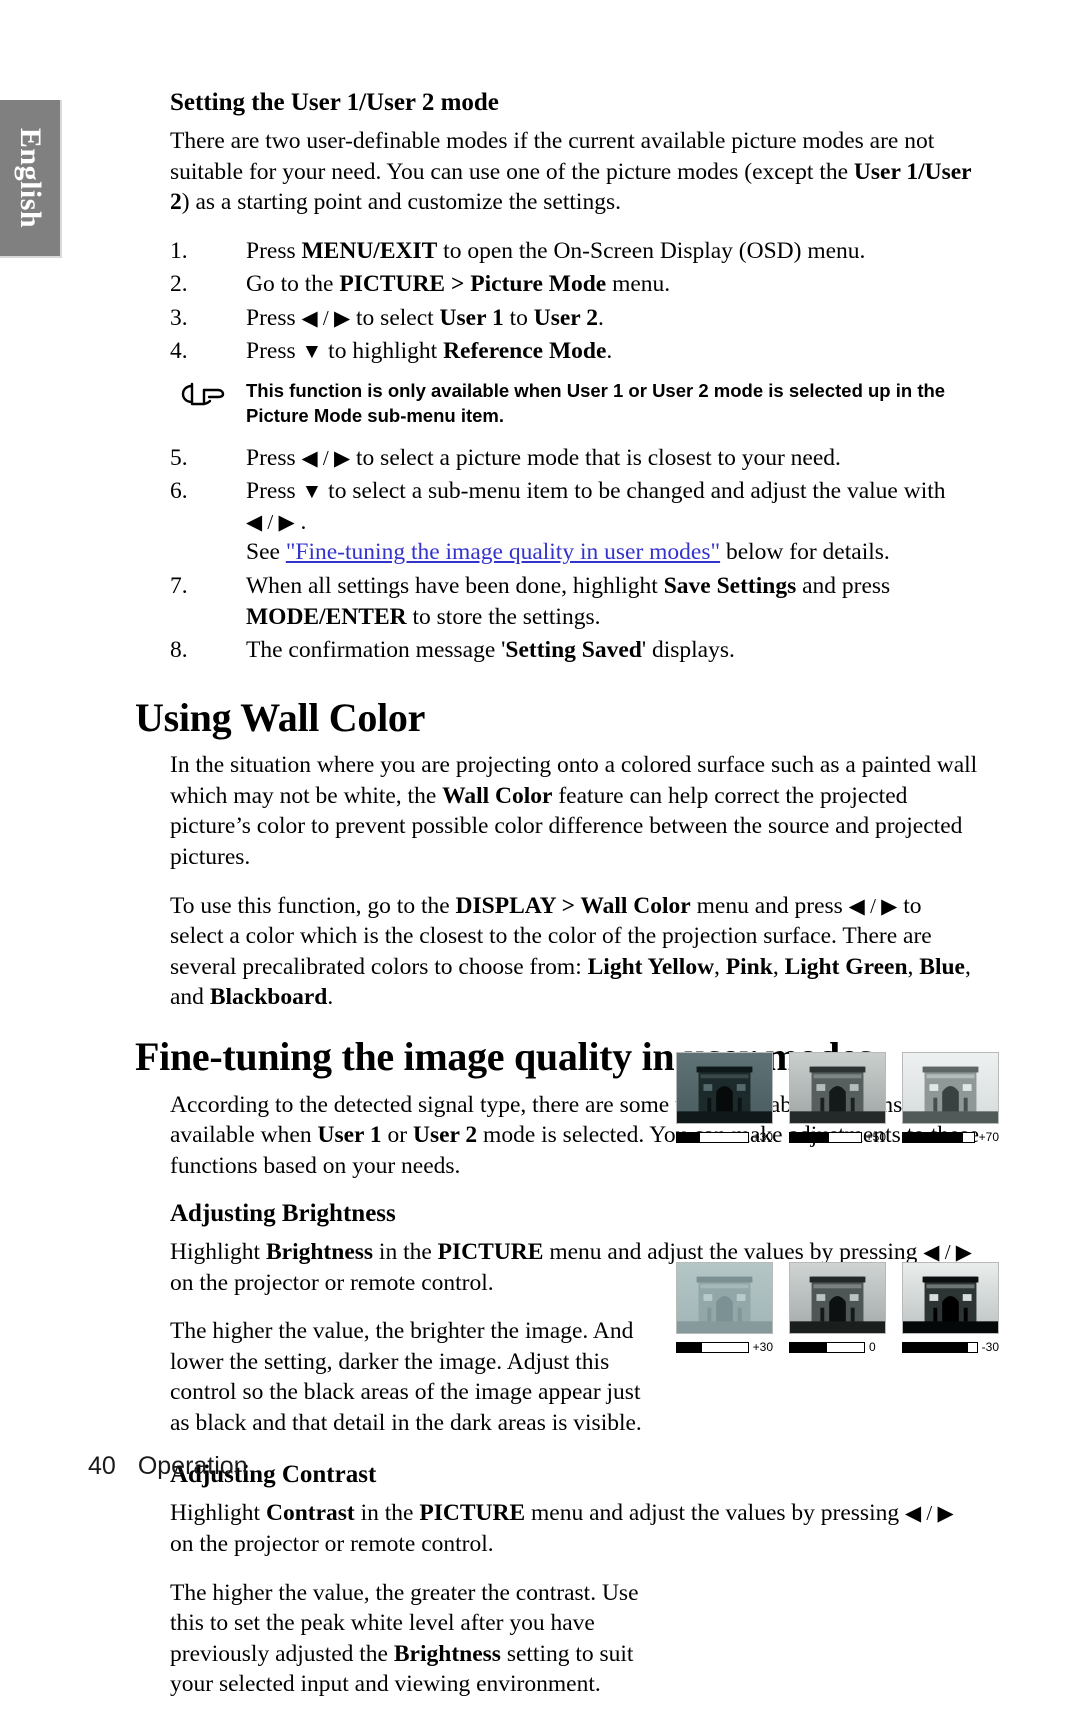 This screenshot has height=1718, width=1080. Describe the element at coordinates (875, 1137) in the screenshot. I see `osd-value-label: +50` at that location.